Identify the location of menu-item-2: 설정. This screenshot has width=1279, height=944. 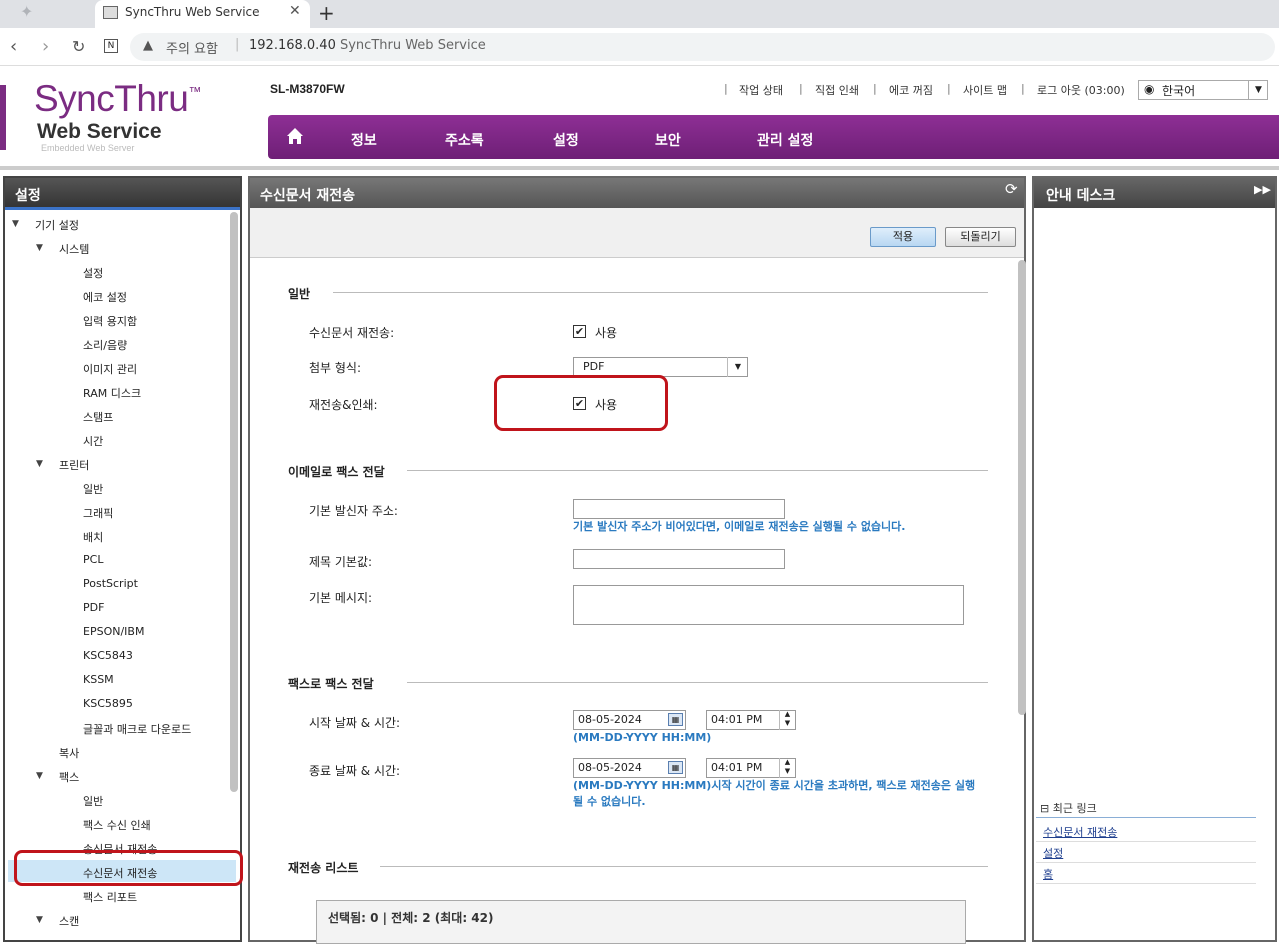
(566, 140).